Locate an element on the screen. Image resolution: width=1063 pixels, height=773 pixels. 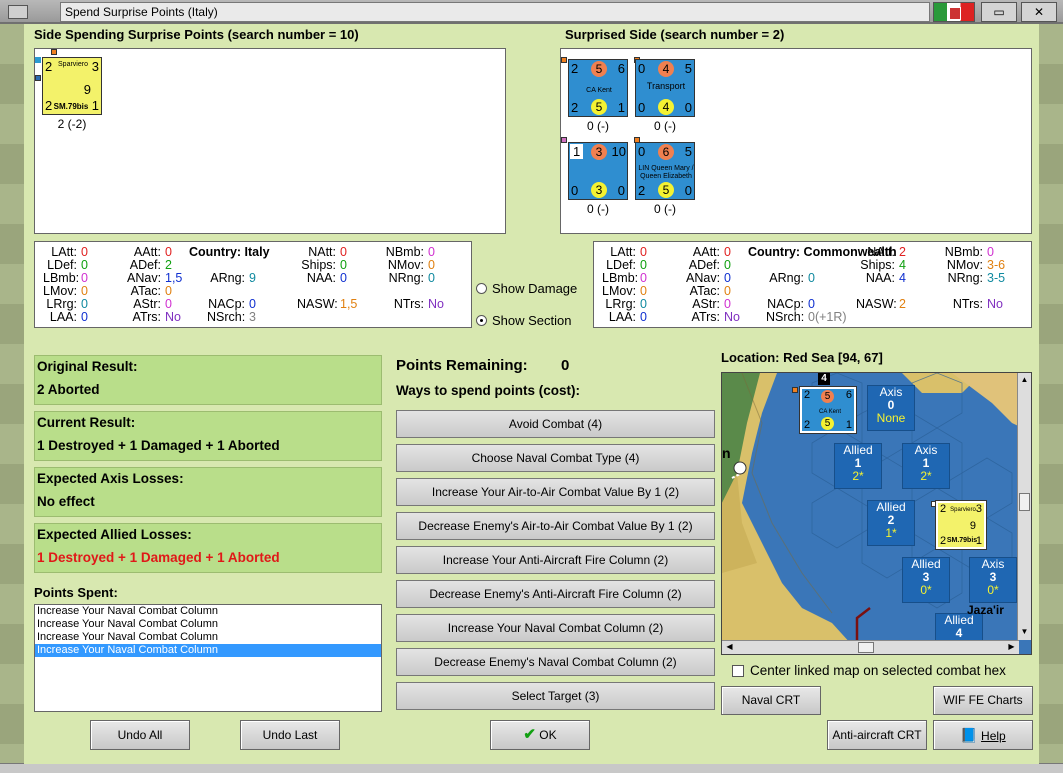
naval-crt-button: Naval CRT is located at coordinates (771, 700).